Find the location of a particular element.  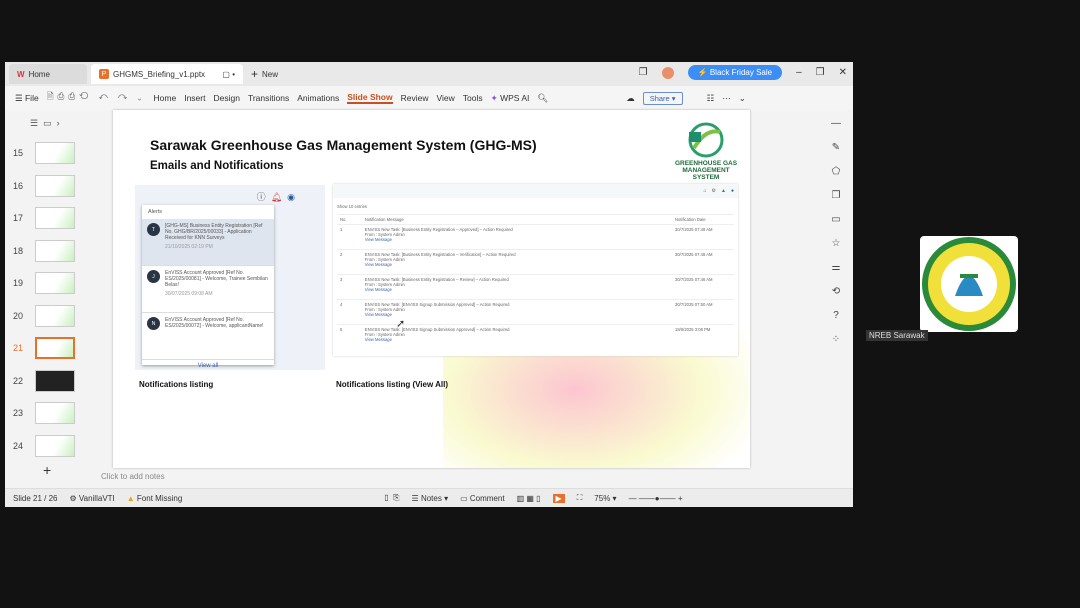

thumbnail-number: 20 is located at coordinates (18, 315).